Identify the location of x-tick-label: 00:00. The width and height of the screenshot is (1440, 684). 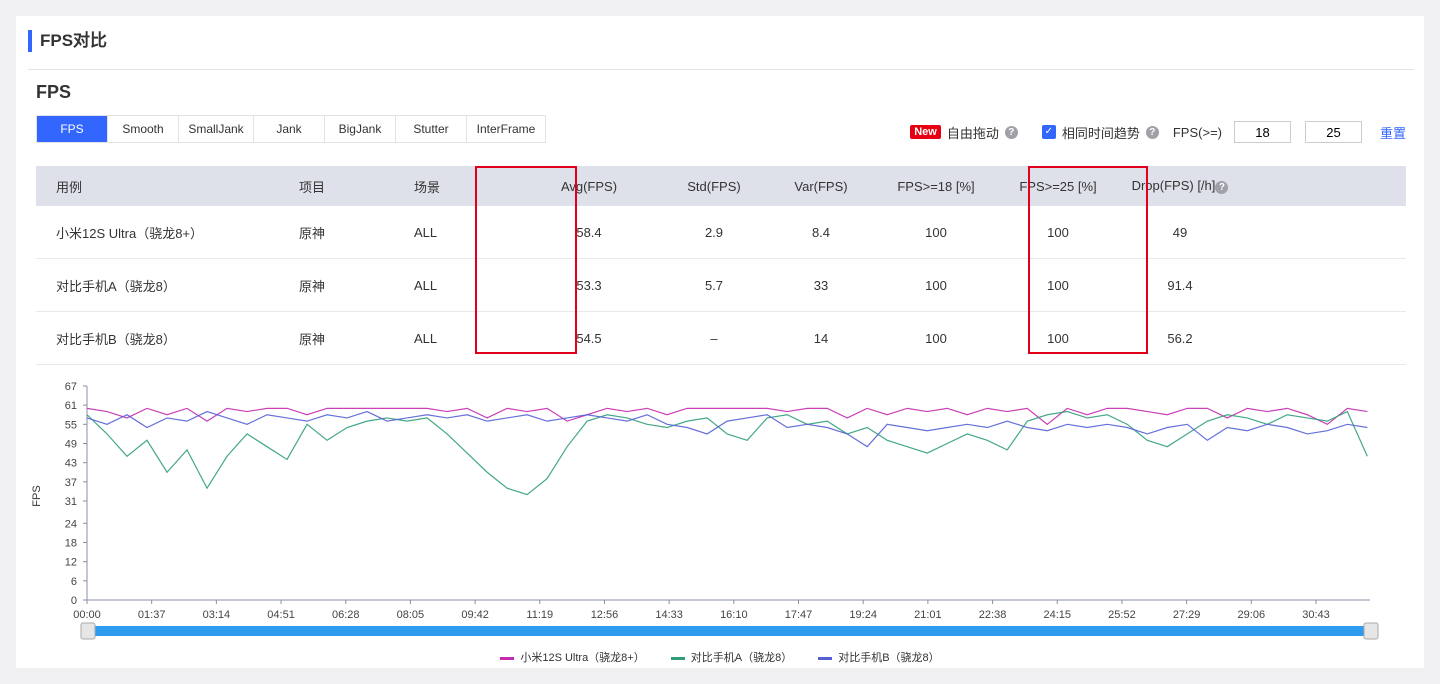
(87, 615).